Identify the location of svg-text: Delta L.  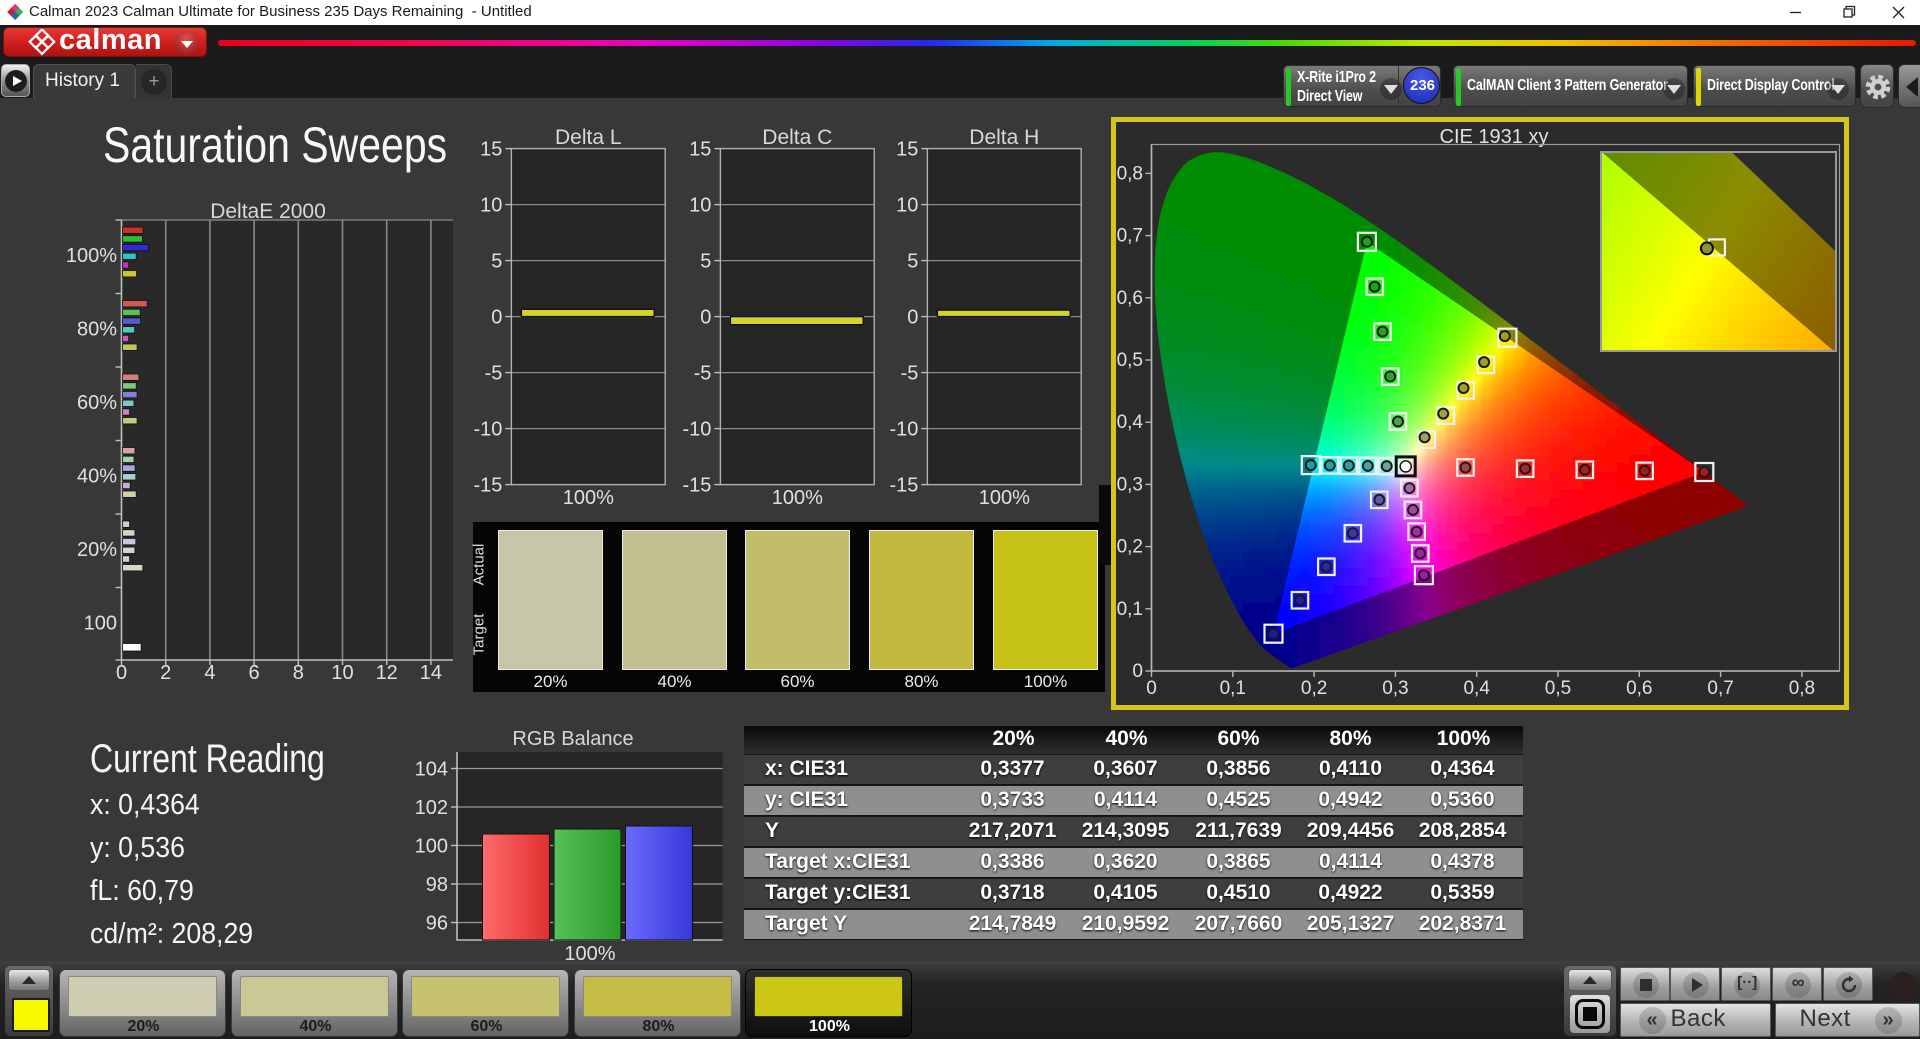
(588, 137).